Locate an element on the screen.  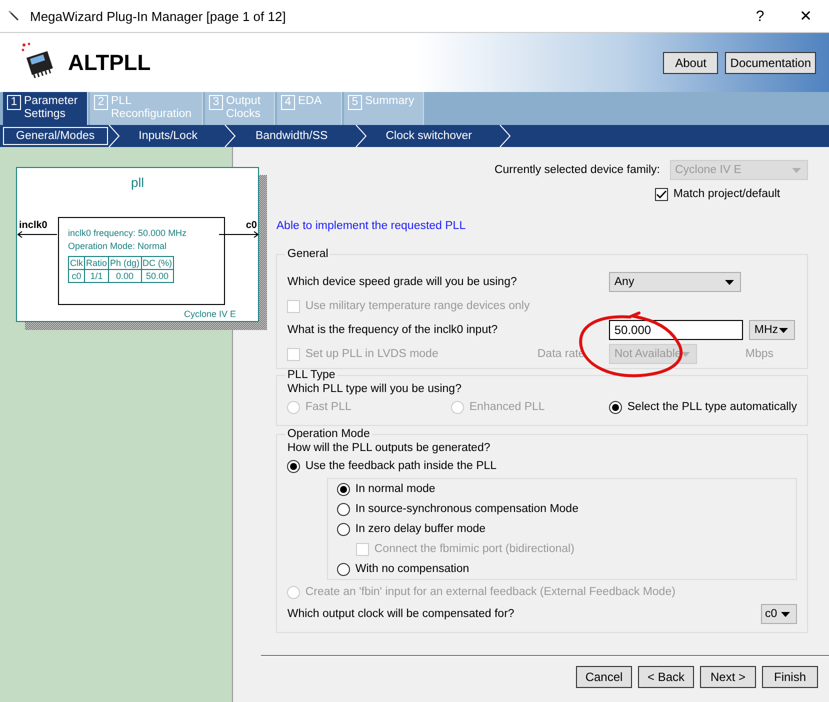
subtab: General/Modes is located at coordinates (55, 136).